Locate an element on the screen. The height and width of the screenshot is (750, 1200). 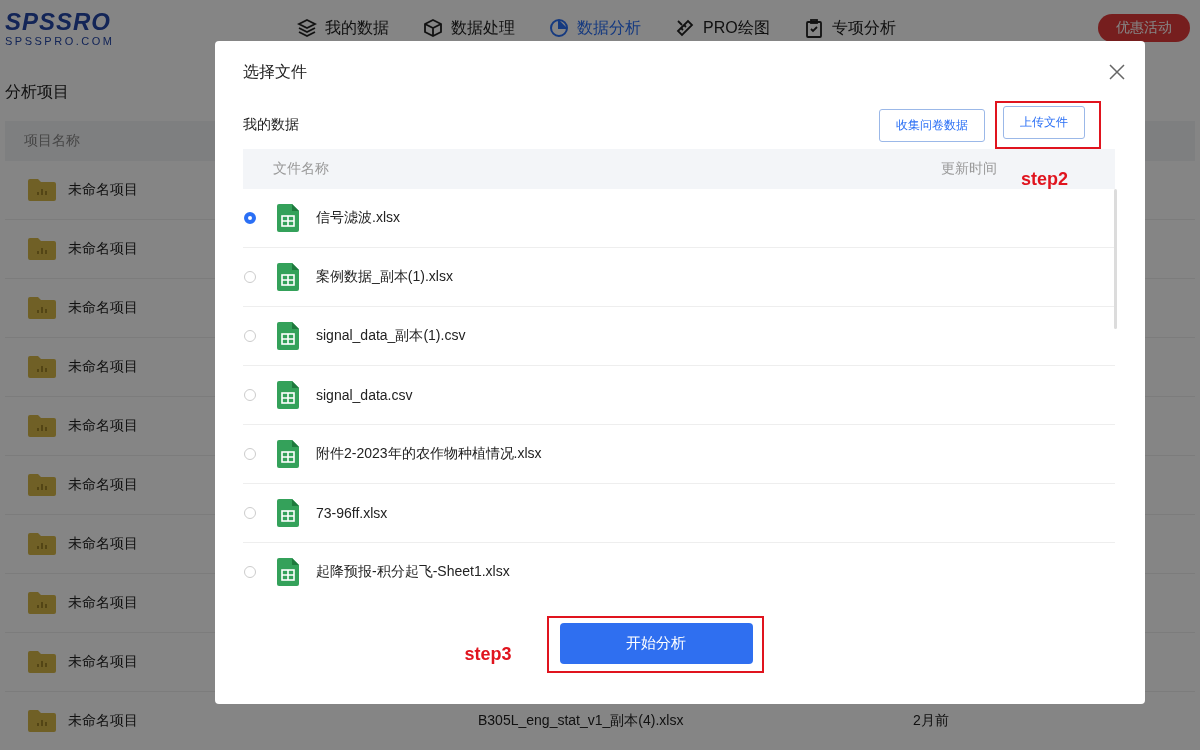
radio-button is located at coordinates (250, 218).